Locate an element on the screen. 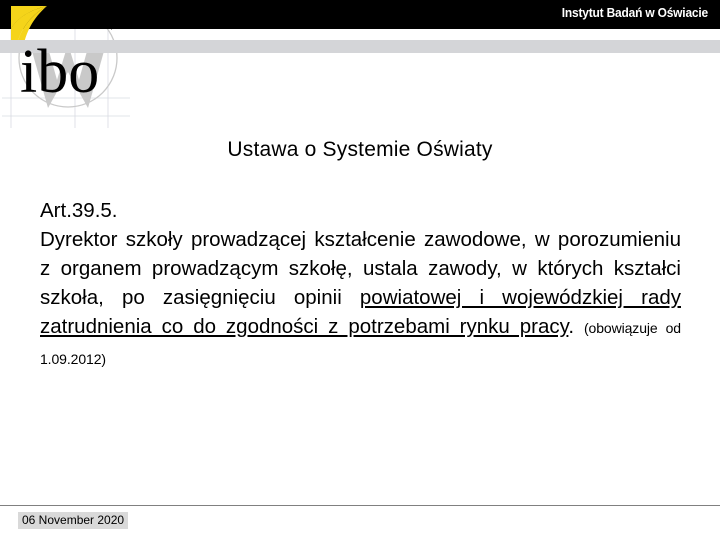 Image resolution: width=720 pixels, height=540 pixels. logo-wordmark: ibo is located at coordinates (59, 72).